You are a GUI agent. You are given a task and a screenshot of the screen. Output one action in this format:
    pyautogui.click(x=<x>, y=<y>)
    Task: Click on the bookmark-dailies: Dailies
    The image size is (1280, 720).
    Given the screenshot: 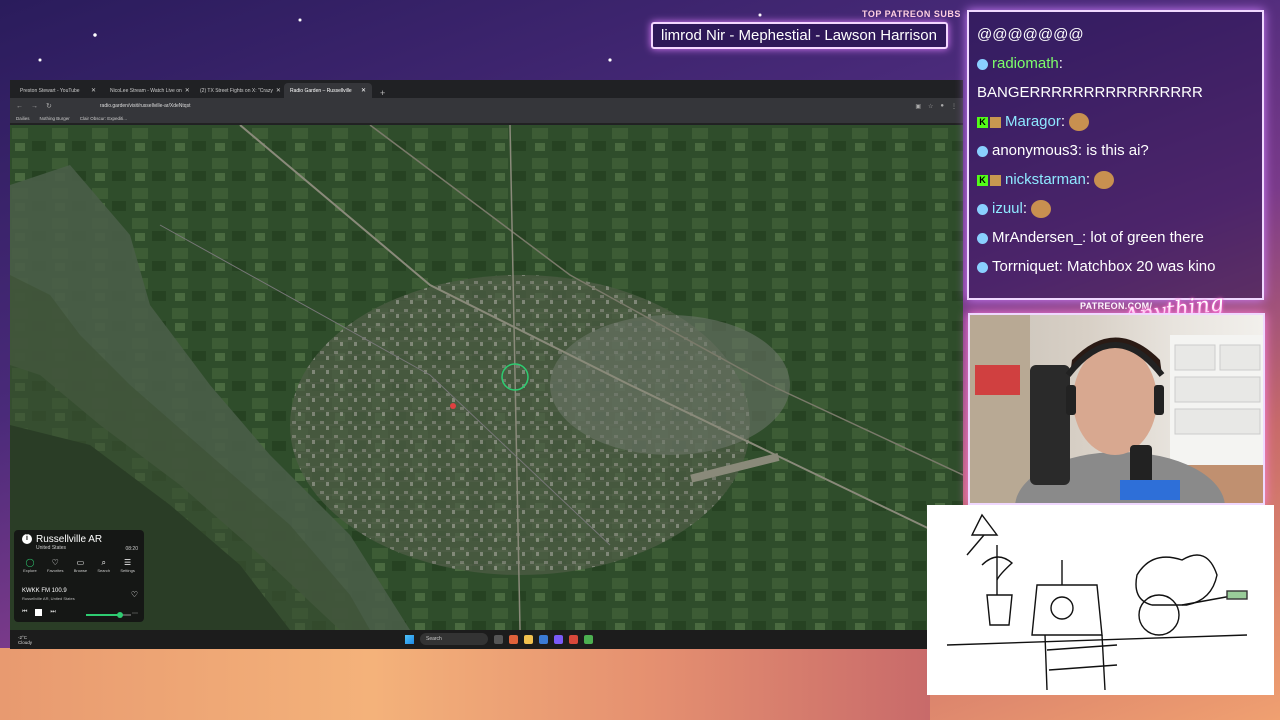 What is the action you would take?
    pyautogui.click(x=23, y=118)
    